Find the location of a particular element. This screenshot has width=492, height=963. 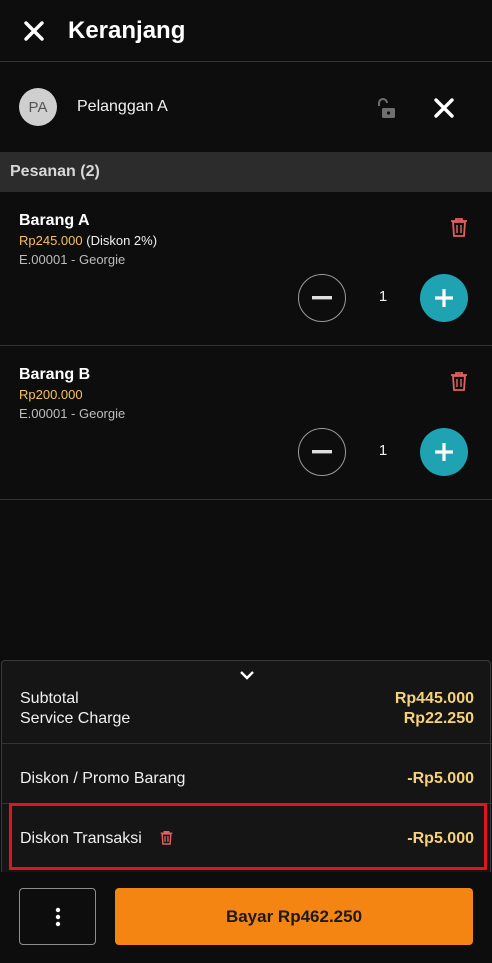

item-price-line: Rp245.000 (Diskon 2%) is located at coordinates (88, 240).